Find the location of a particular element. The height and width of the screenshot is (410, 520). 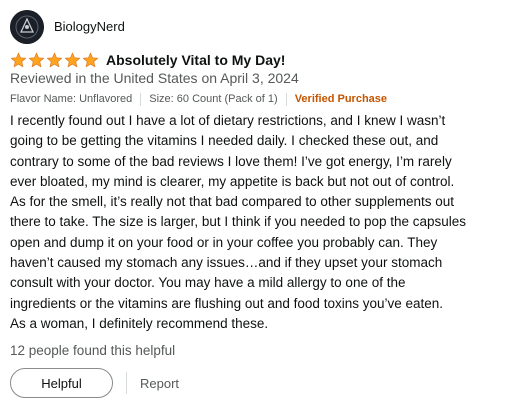

helpful-button: Helpful is located at coordinates (61, 383).